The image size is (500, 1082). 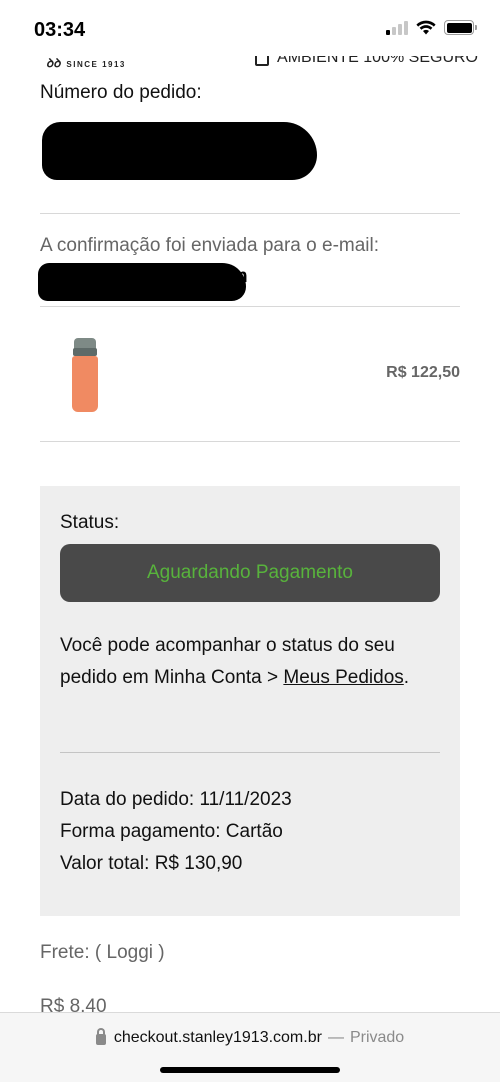 I want to click on wifi-icon, so click(x=426, y=27).